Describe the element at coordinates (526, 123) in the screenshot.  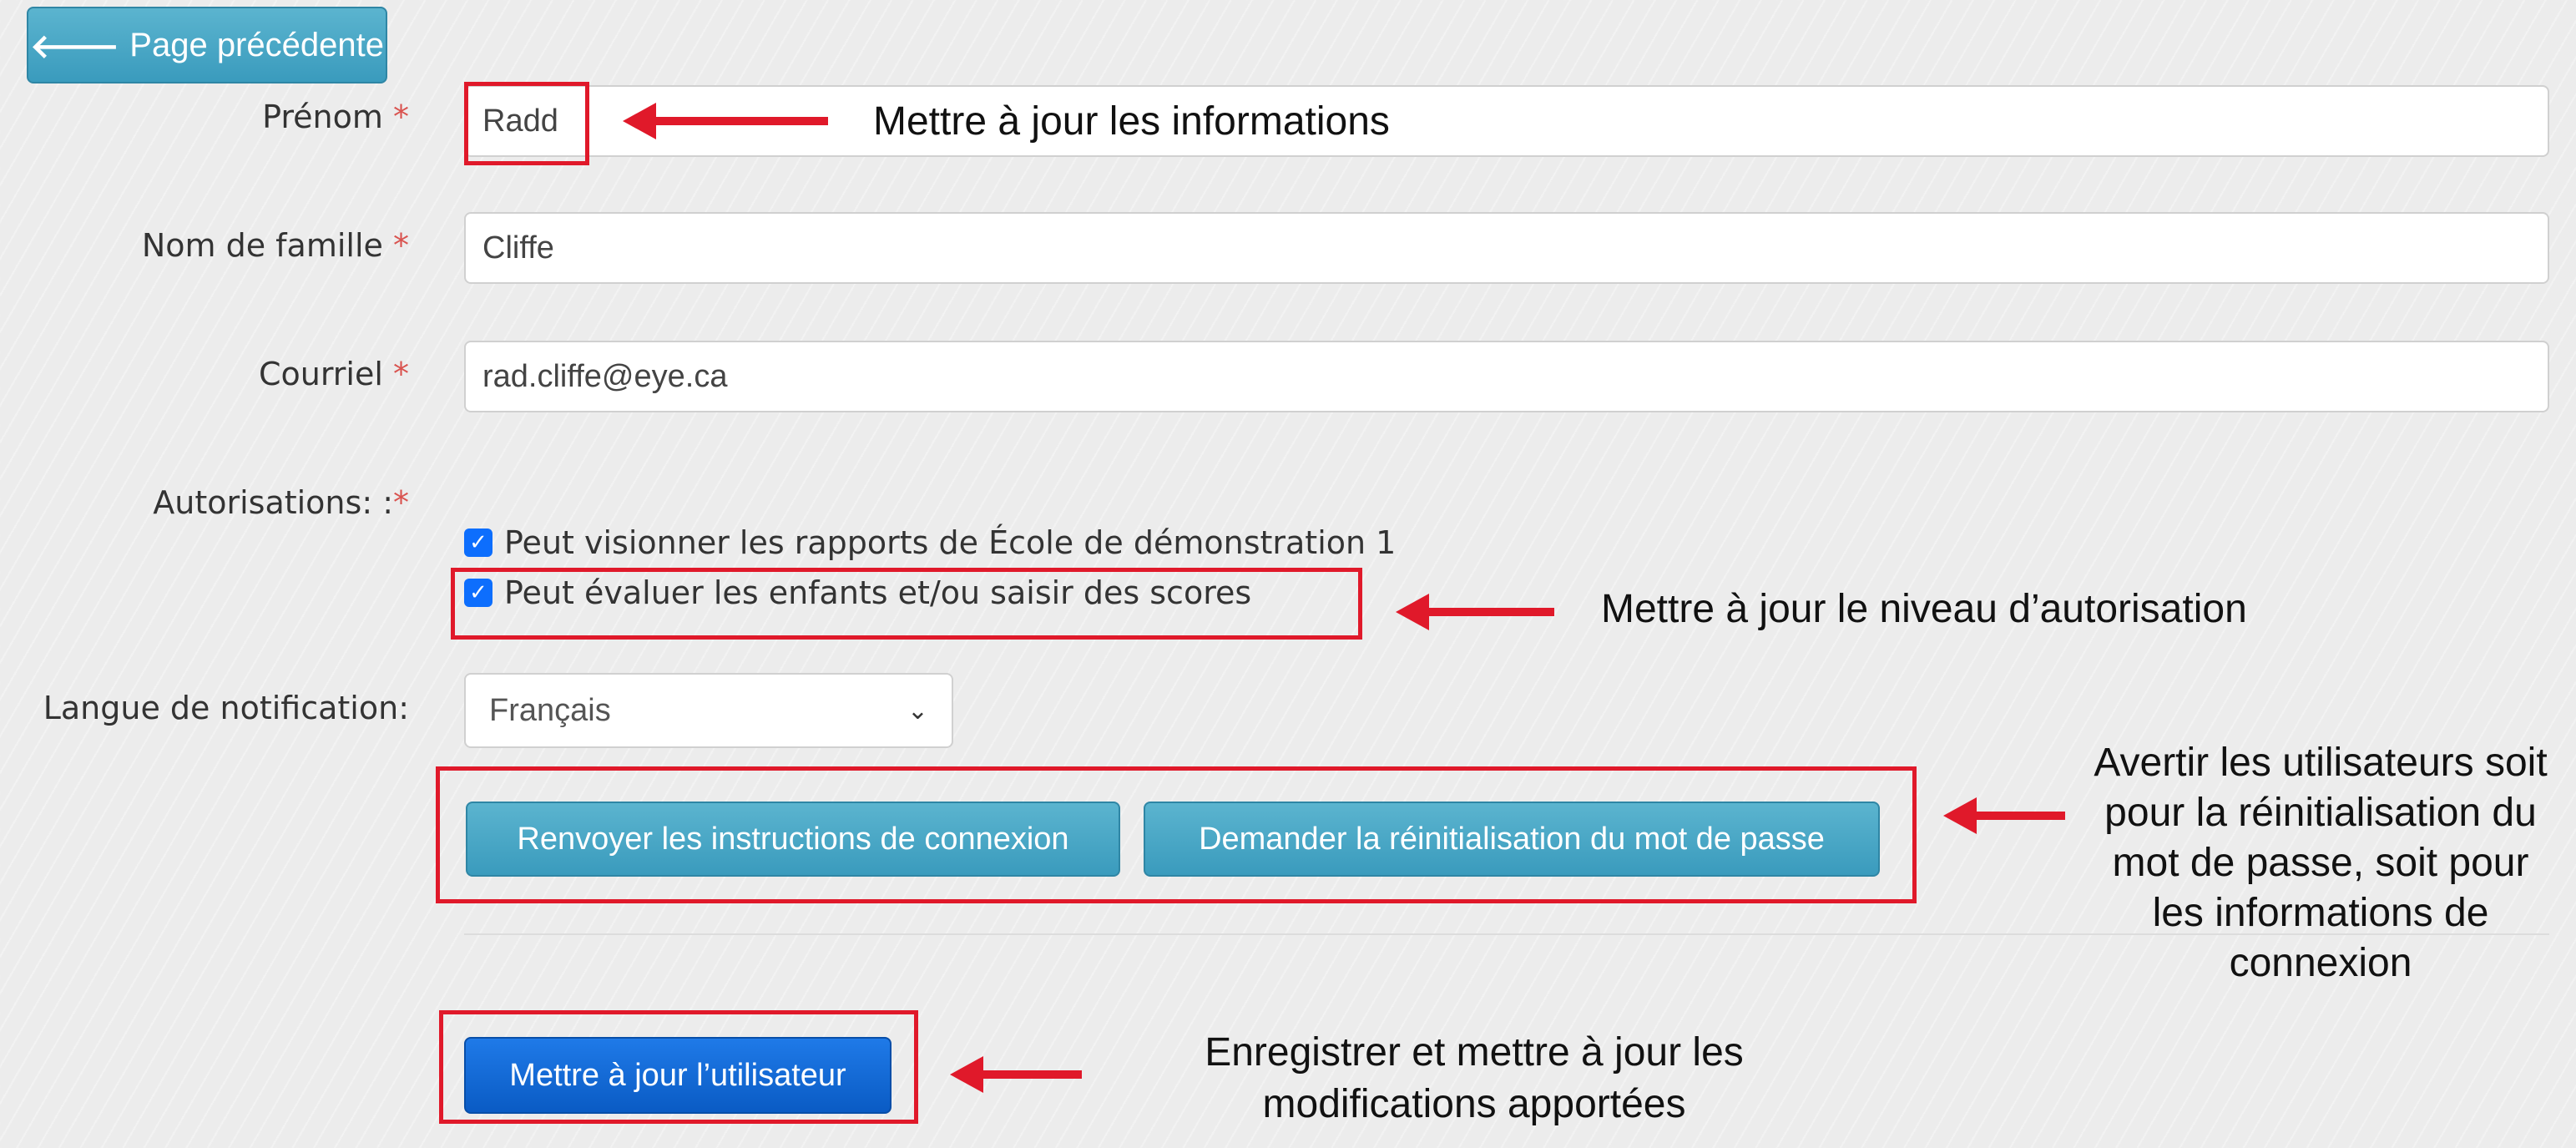
I see `annotation-box-first-name` at that location.